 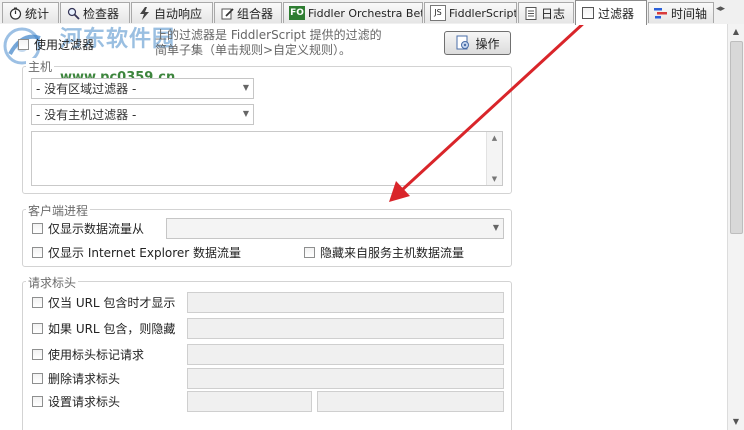 I want to click on tab-label: 组合器, so click(x=255, y=13).